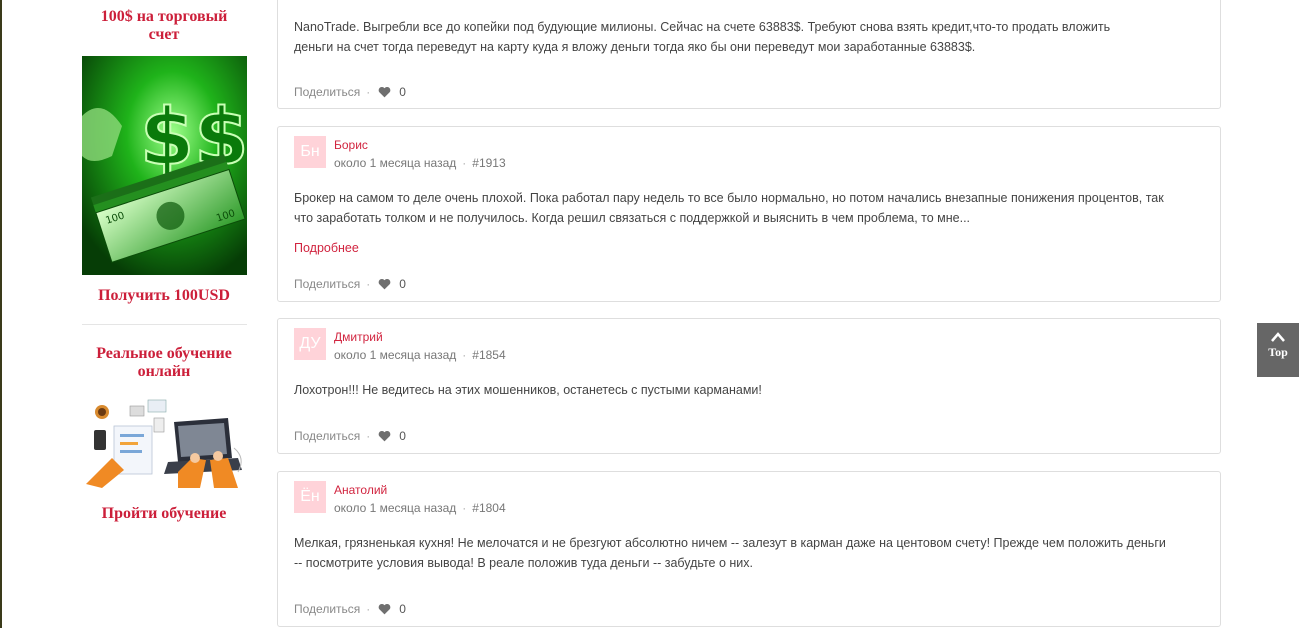 Image resolution: width=1299 pixels, height=628 pixels. I want to click on author-name: Борис, so click(351, 145).